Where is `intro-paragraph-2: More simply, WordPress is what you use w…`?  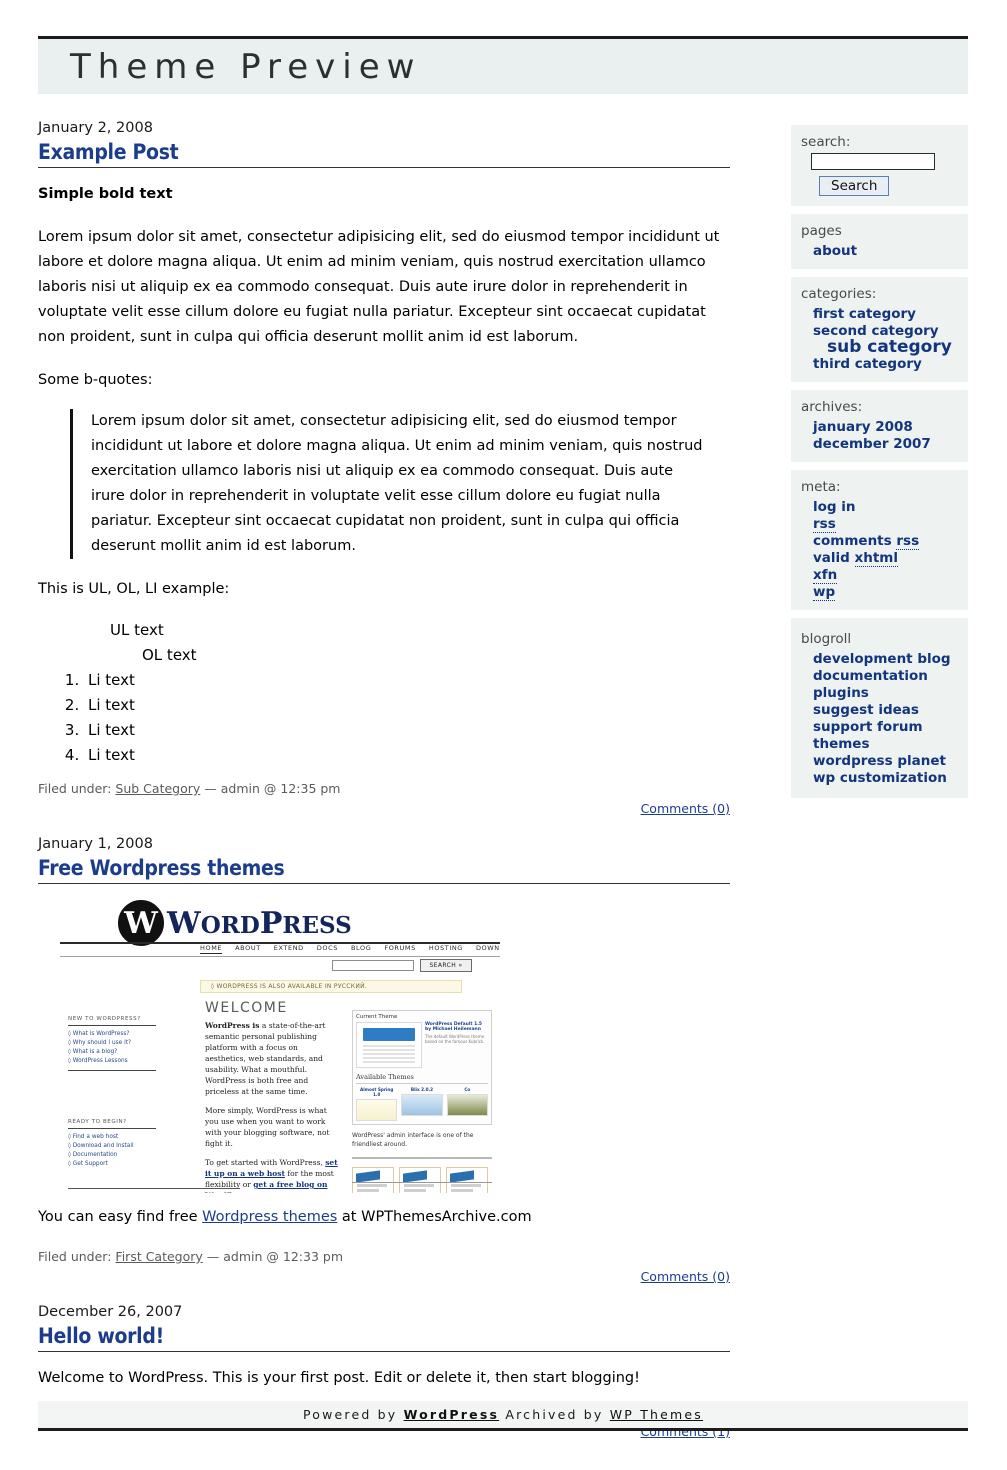
intro-paragraph-2: More simply, WordPress is what you use w… is located at coordinates (267, 1127).